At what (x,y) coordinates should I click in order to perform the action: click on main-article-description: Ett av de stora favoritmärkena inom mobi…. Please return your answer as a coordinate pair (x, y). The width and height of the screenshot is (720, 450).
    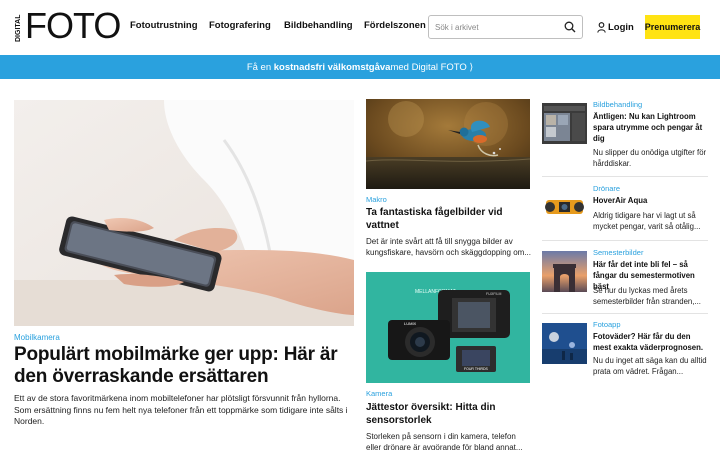
    Looking at the image, I should click on (181, 409).